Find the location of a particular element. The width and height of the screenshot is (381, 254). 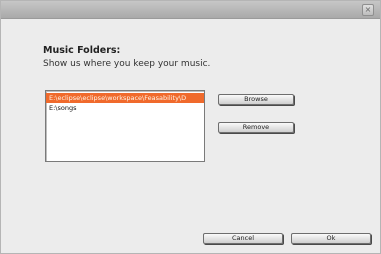

close-icon: × is located at coordinates (368, 10).